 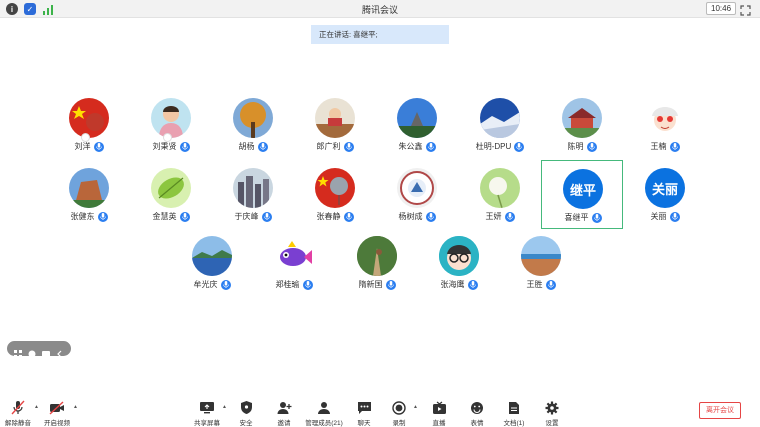 I want to click on participant-name-row: 郑桂瑜, so click(x=294, y=284).